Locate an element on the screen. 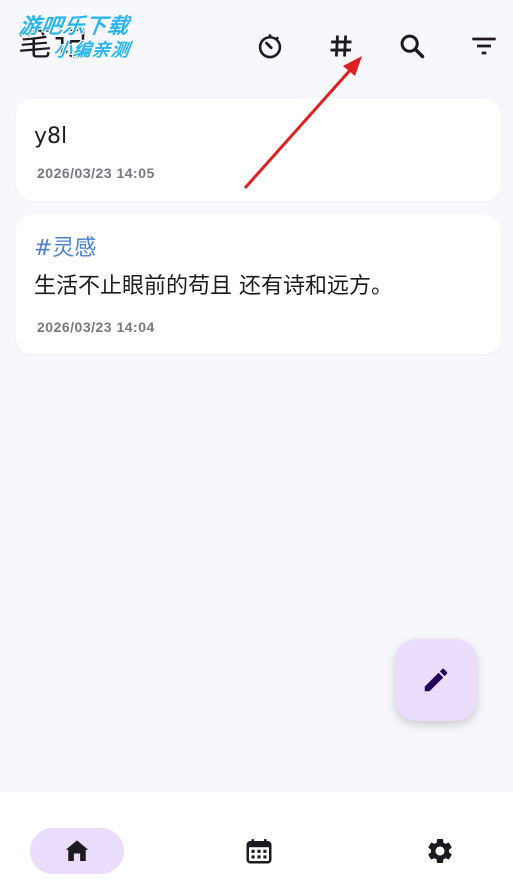 Image resolution: width=513 pixels, height=880 pixels. timer-button is located at coordinates (270, 46).